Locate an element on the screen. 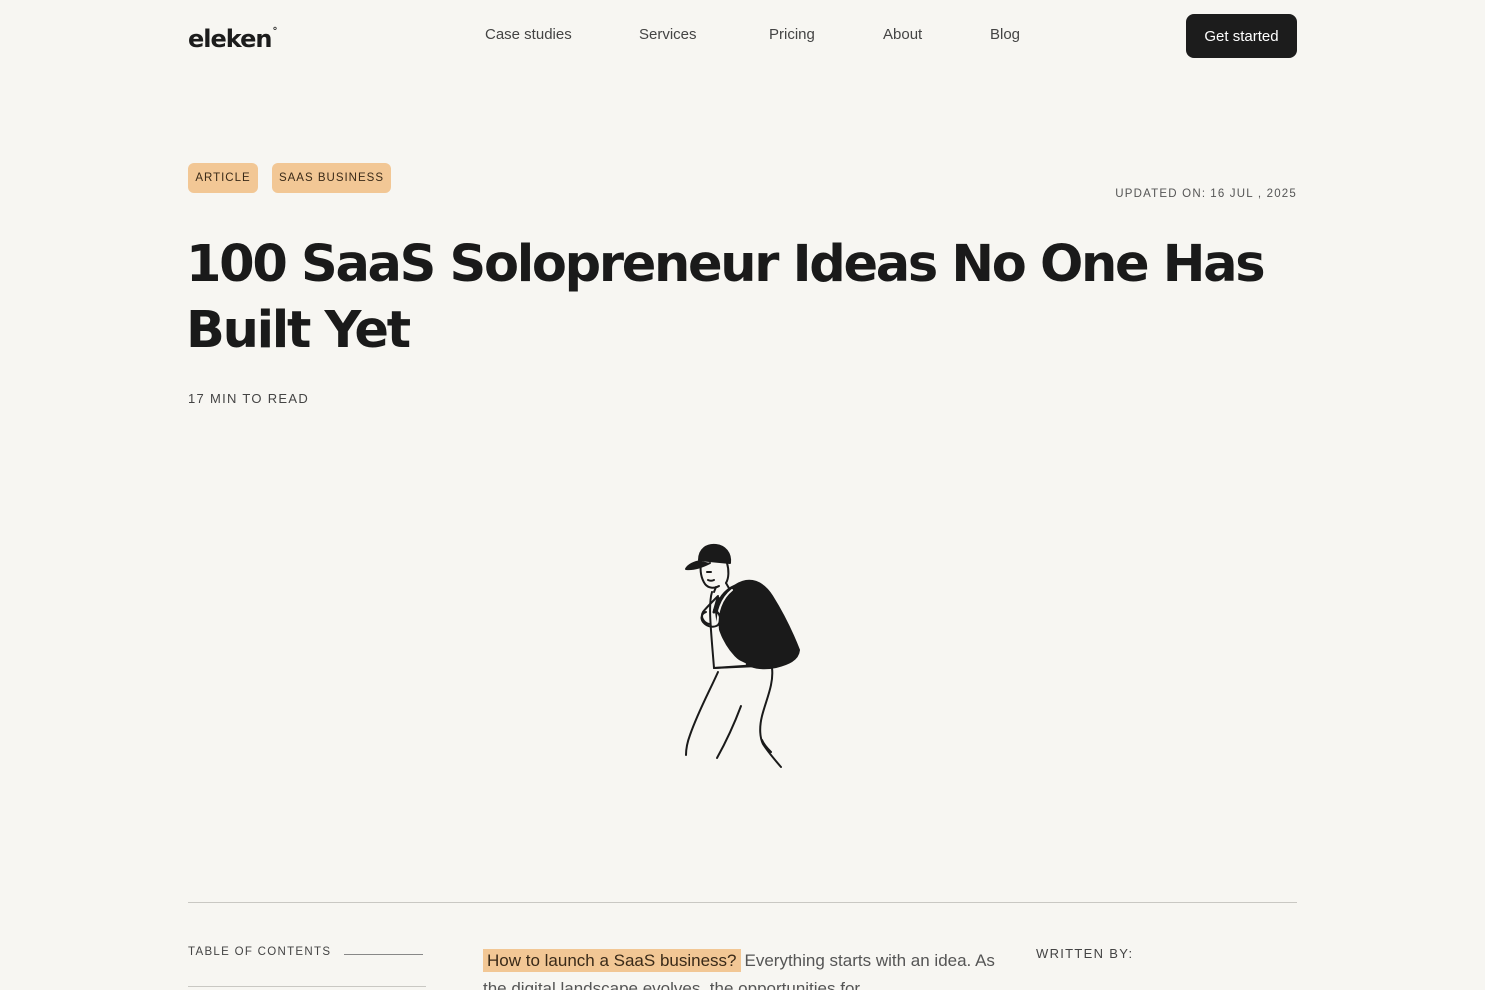  tag-saas-business: SAAS BUSINESS is located at coordinates (331, 178).